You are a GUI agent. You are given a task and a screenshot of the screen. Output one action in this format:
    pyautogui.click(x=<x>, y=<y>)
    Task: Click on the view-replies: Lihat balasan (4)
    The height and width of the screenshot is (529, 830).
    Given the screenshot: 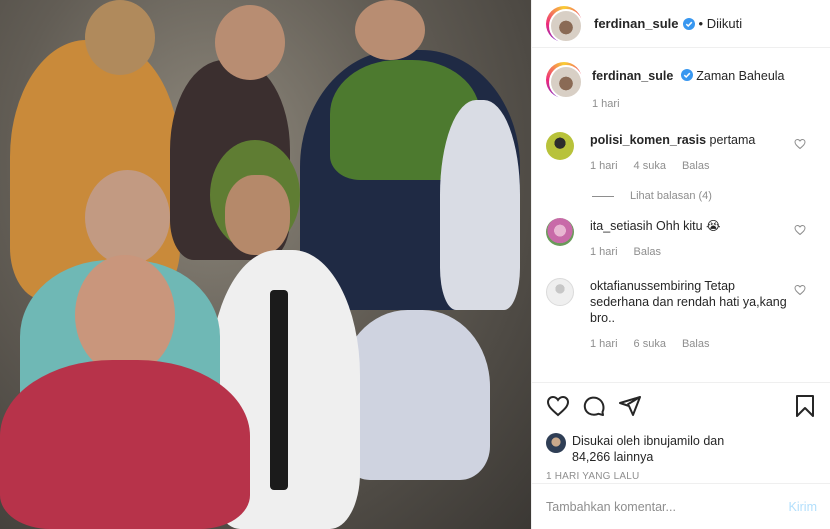 What is the action you would take?
    pyautogui.click(x=704, y=196)
    